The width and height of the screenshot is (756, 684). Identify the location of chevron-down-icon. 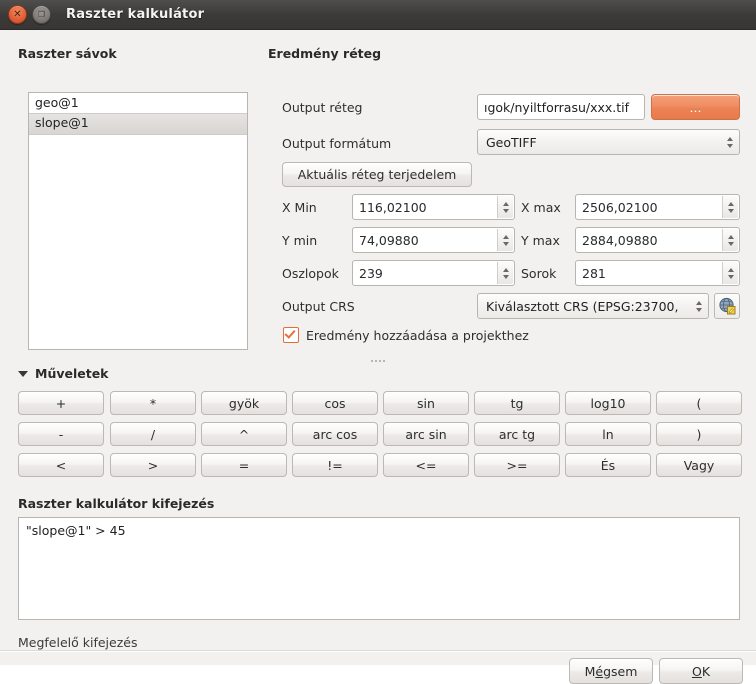
(23, 373).